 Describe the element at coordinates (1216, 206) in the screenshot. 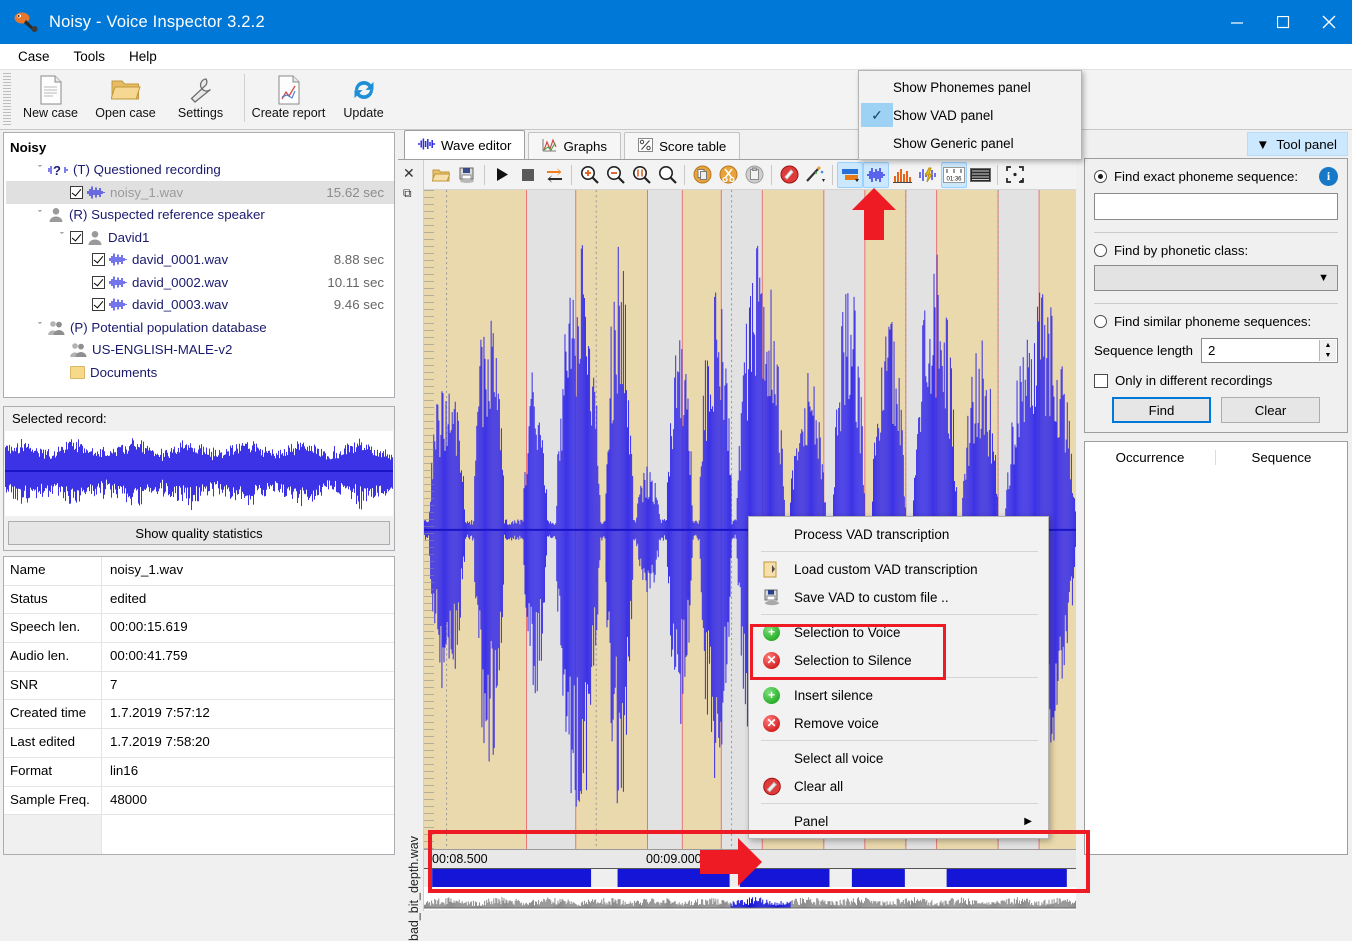

I see `find-exact-input` at that location.